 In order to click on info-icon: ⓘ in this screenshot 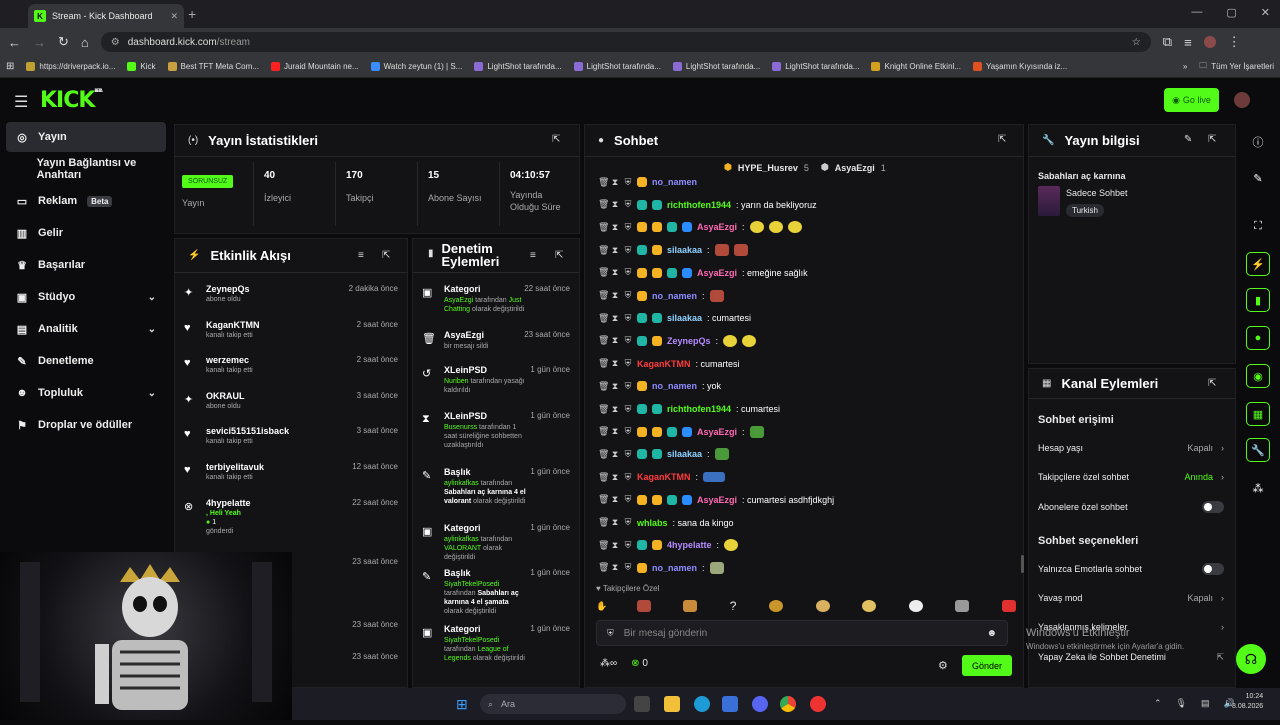, I will do `click(1258, 142)`.